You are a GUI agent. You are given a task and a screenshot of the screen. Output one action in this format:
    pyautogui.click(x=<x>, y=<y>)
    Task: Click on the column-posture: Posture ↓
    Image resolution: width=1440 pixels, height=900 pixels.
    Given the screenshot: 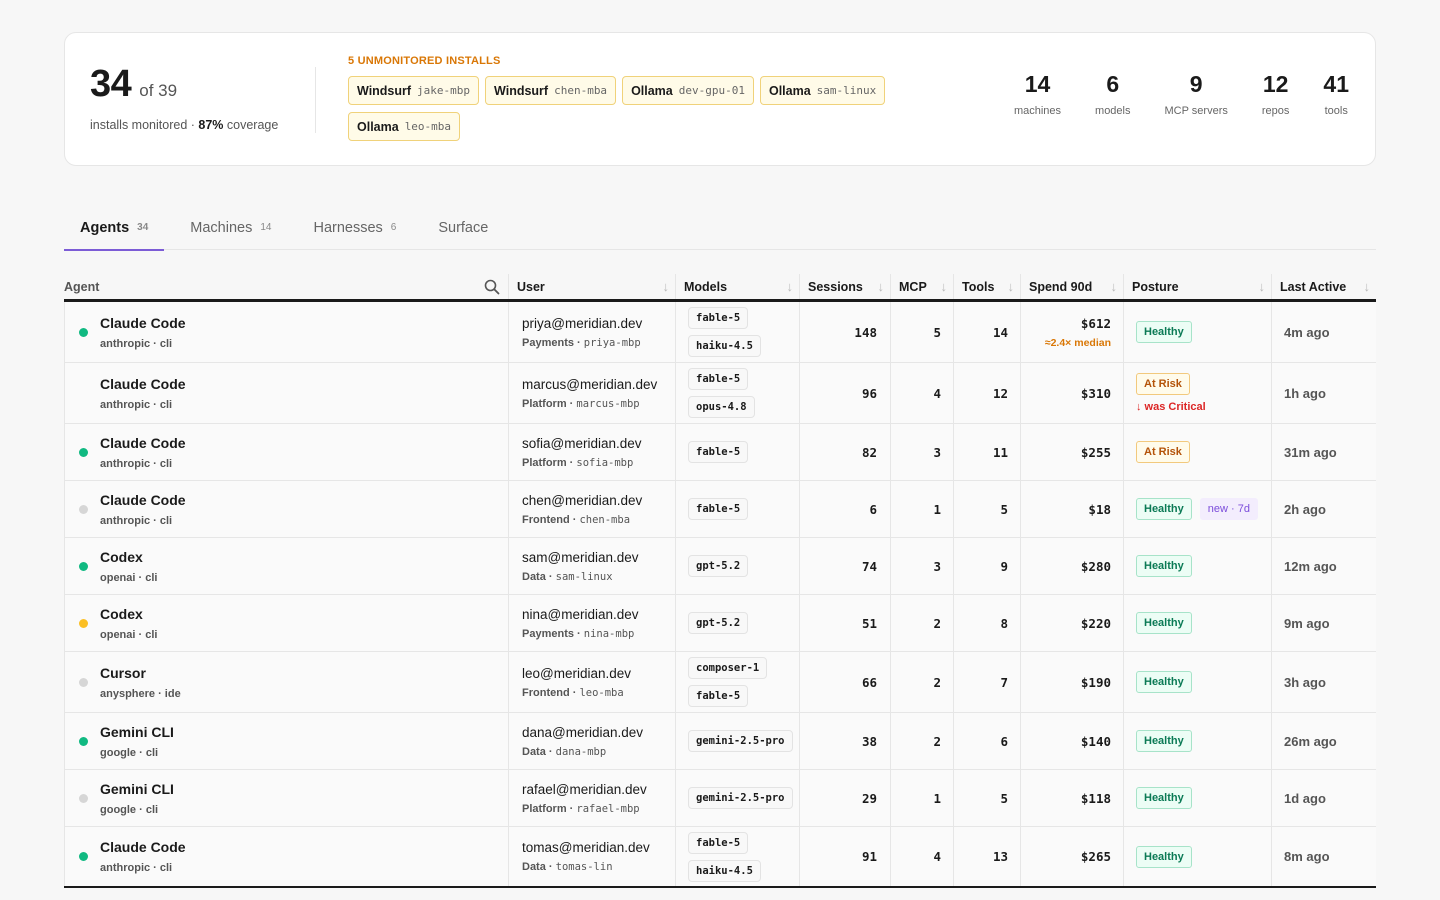 What is the action you would take?
    pyautogui.click(x=1197, y=286)
    